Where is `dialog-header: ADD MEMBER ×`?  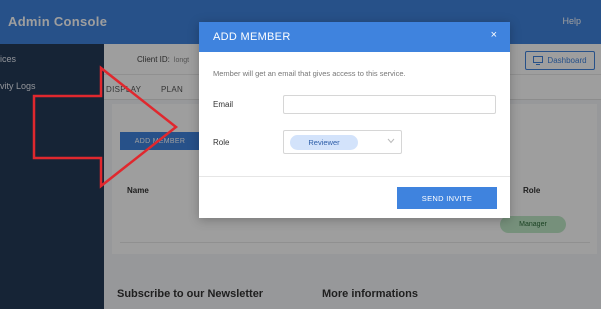 dialog-header: ADD MEMBER × is located at coordinates (354, 37).